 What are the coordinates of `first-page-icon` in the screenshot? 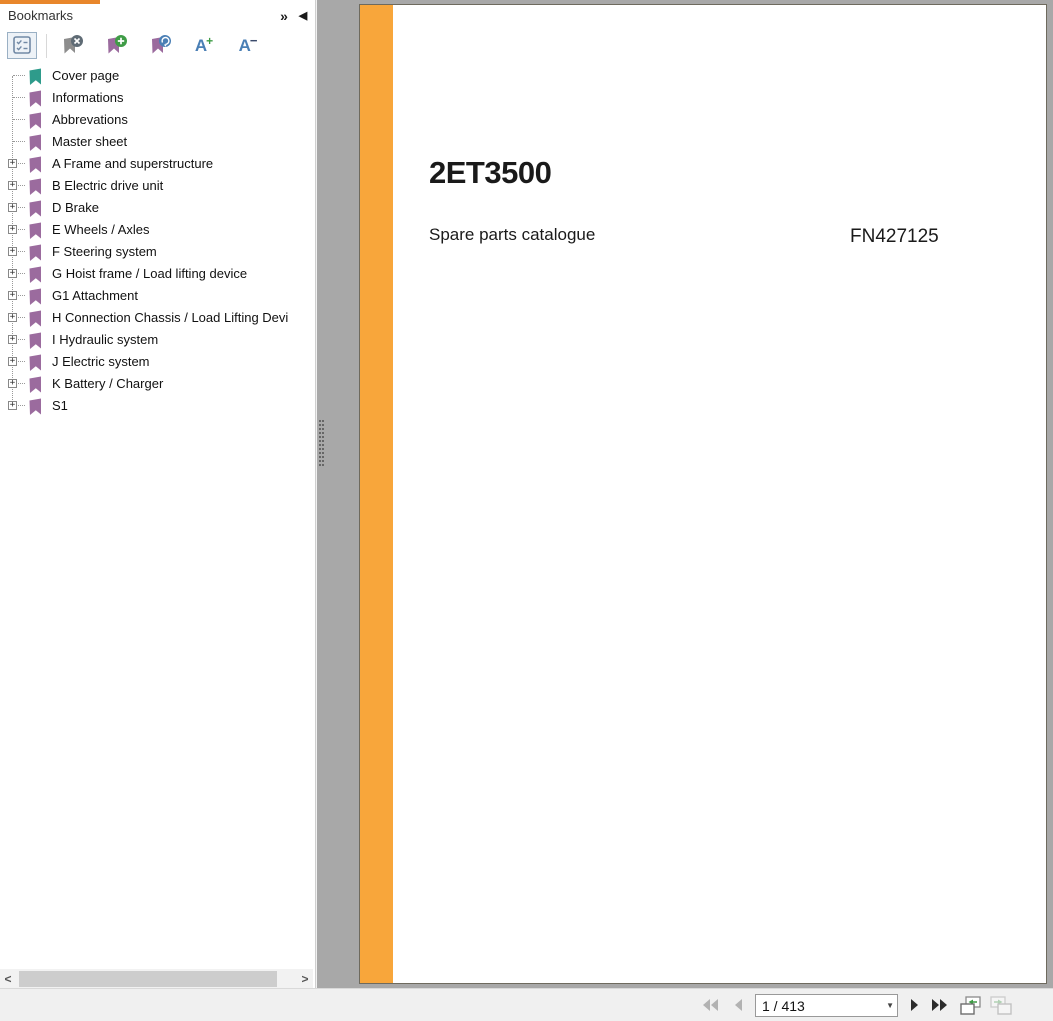 It's located at (710, 1005).